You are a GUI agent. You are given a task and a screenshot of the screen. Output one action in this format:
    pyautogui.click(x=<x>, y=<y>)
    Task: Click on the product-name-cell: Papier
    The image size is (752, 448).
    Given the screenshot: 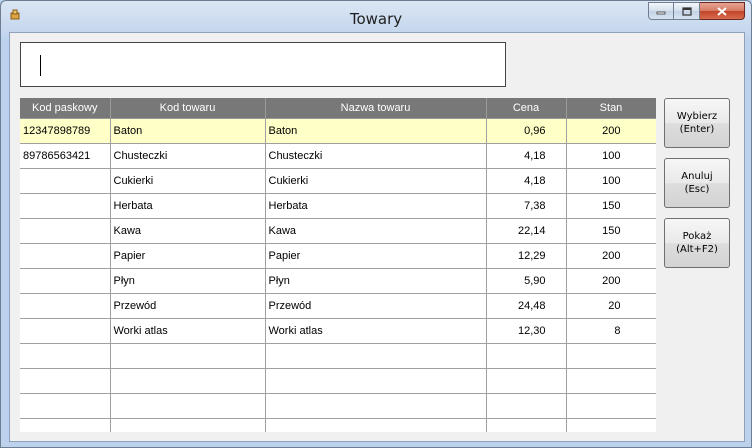 What is the action you would take?
    pyautogui.click(x=376, y=256)
    